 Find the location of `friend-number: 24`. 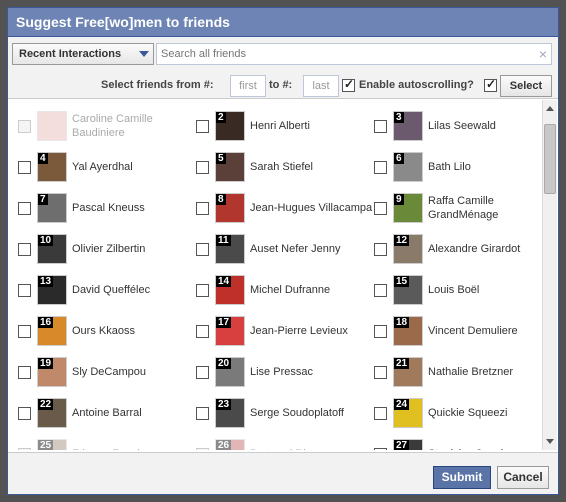

friend-number: 24 is located at coordinates (402, 404).